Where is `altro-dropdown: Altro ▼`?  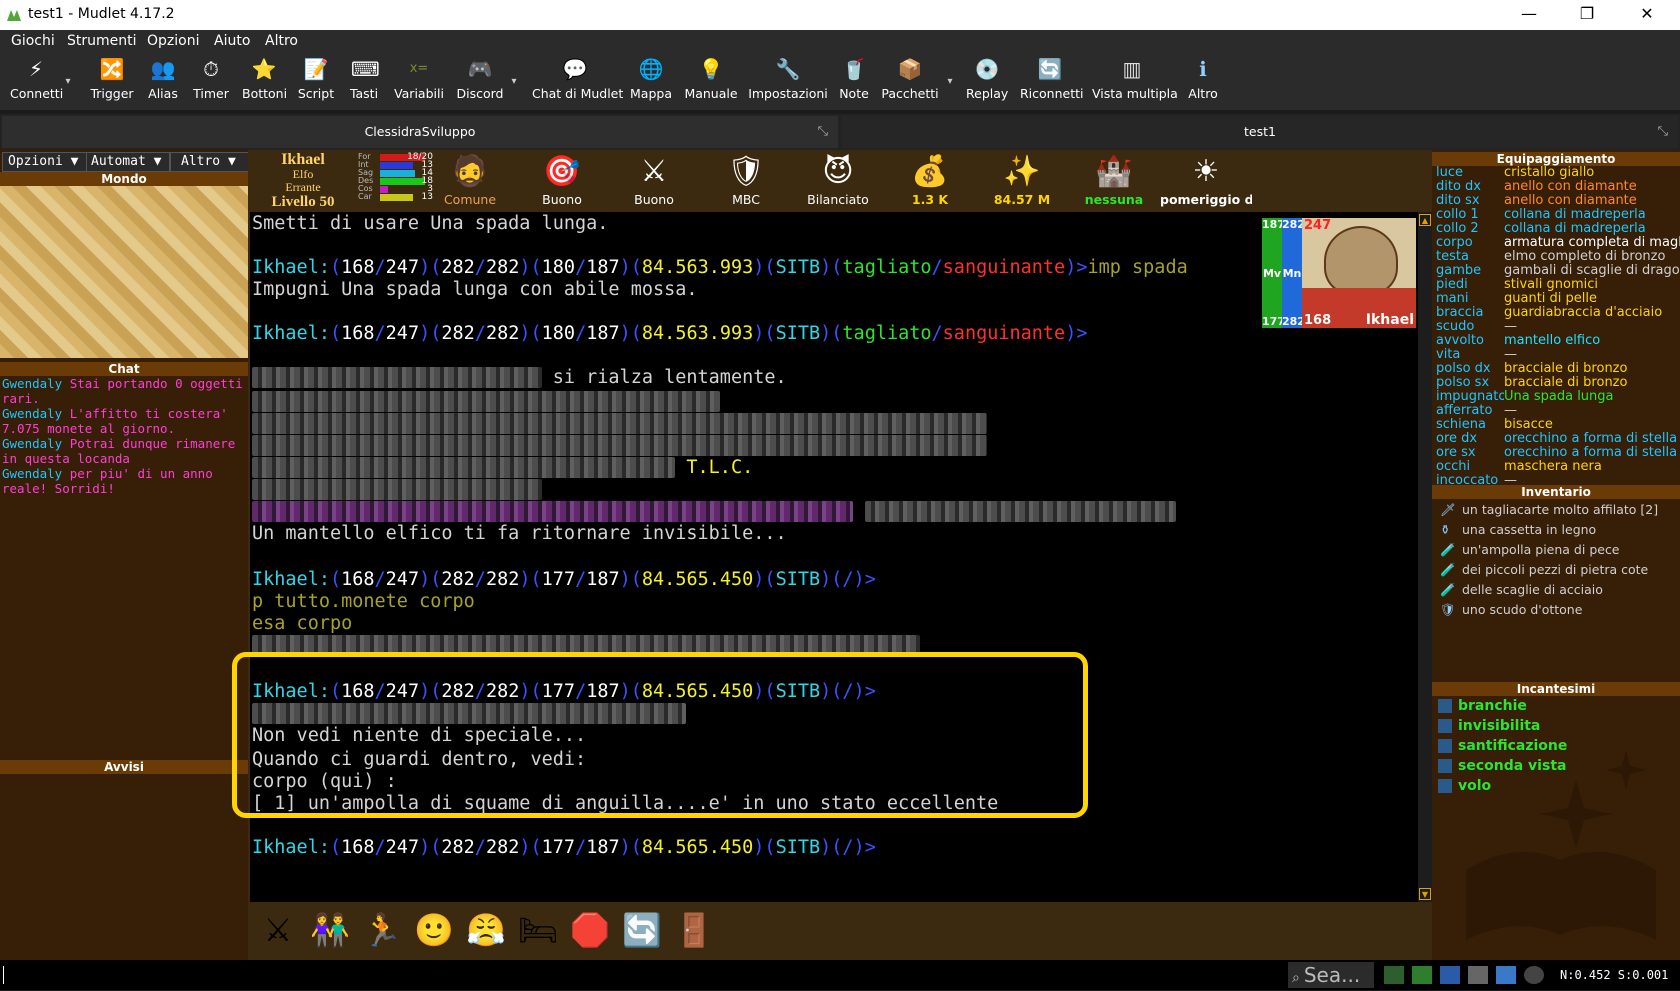 altro-dropdown: Altro ▼ is located at coordinates (211, 162).